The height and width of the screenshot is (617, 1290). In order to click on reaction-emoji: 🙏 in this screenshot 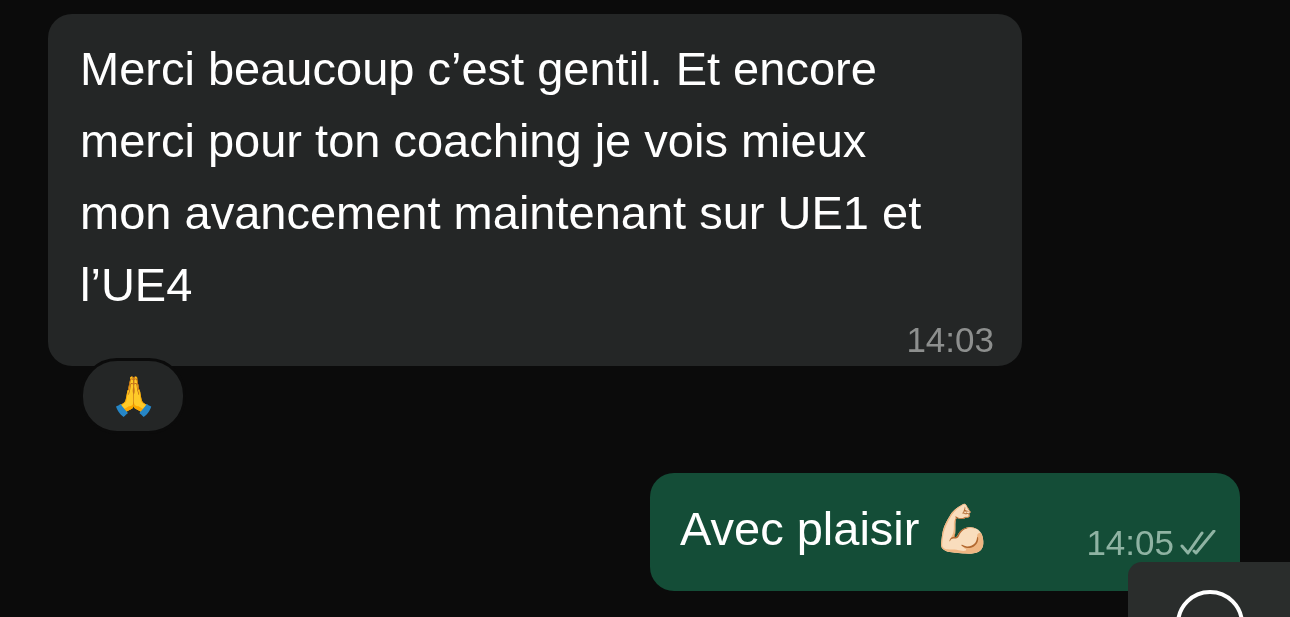, I will do `click(133, 396)`.